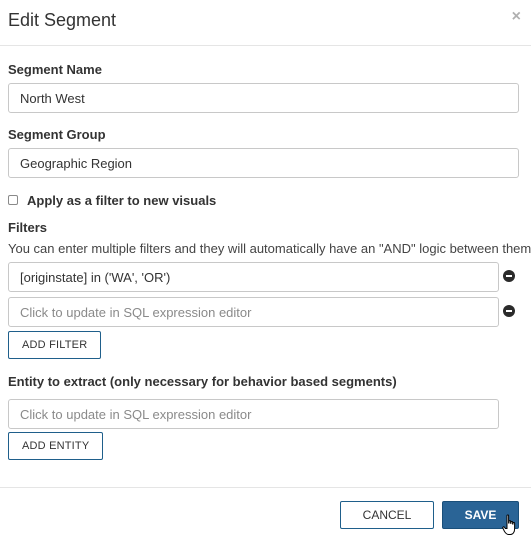  I want to click on segment-name-input, so click(263, 98).